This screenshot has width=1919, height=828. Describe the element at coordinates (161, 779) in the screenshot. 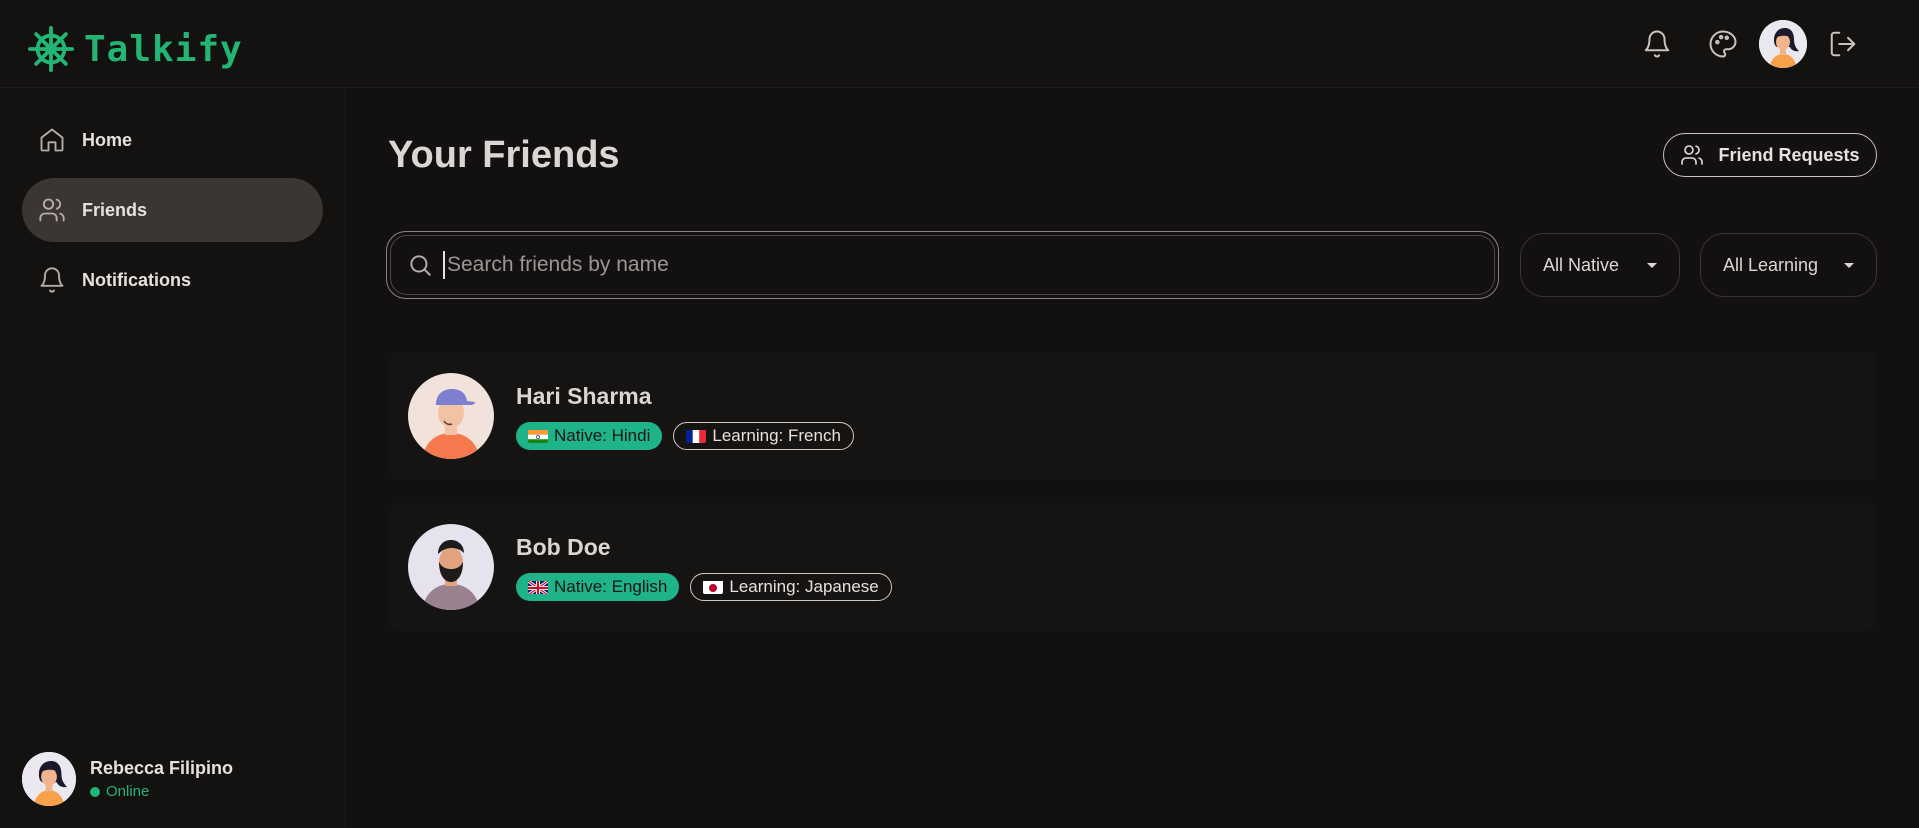

I see `current-user-info: Rebecca Filipino Online` at that location.